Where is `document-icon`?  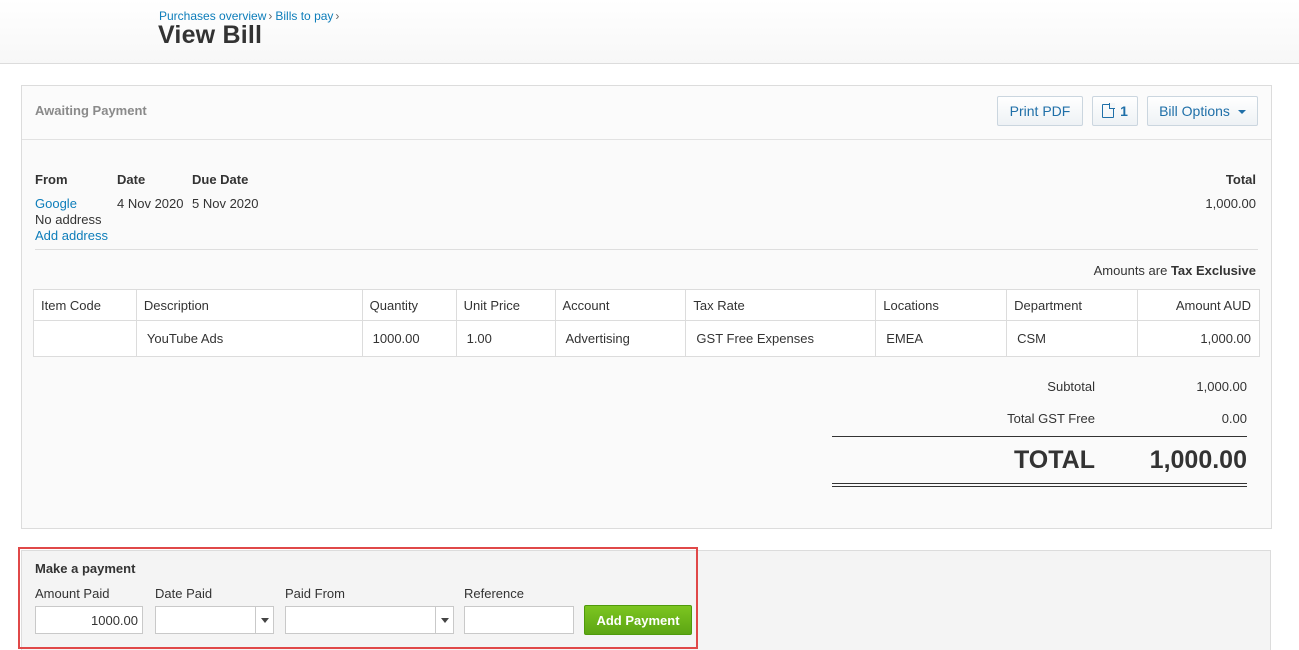
document-icon is located at coordinates (1109, 110).